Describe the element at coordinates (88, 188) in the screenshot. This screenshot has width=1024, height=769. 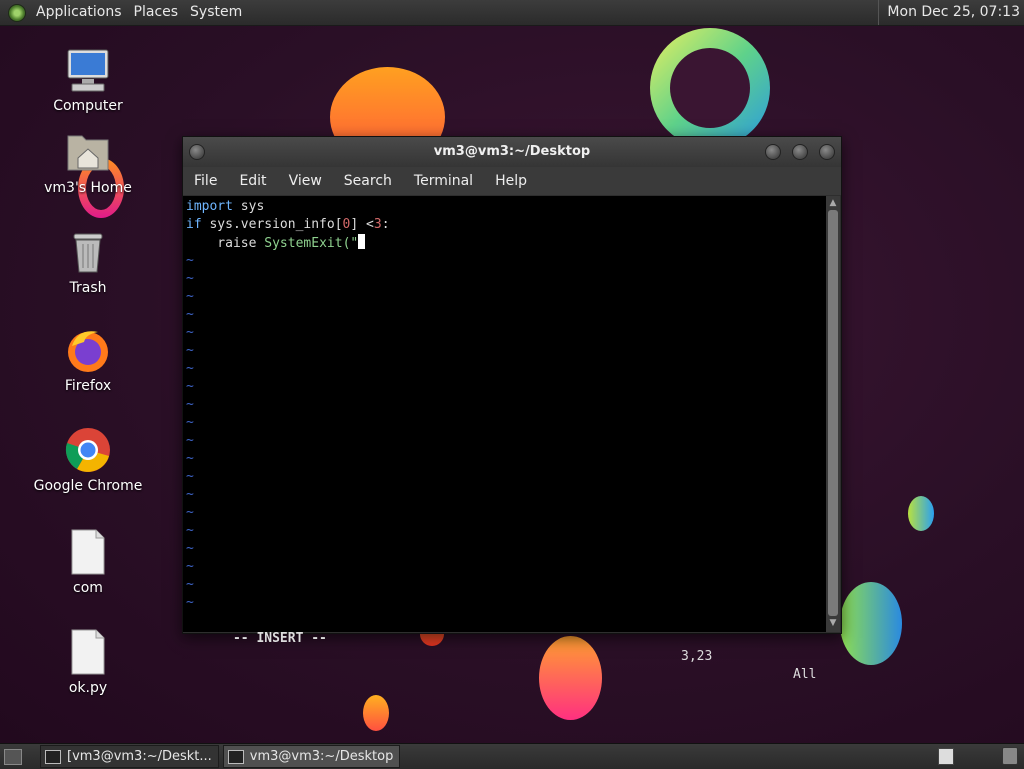
I see `home-label: vm3's Home` at that location.